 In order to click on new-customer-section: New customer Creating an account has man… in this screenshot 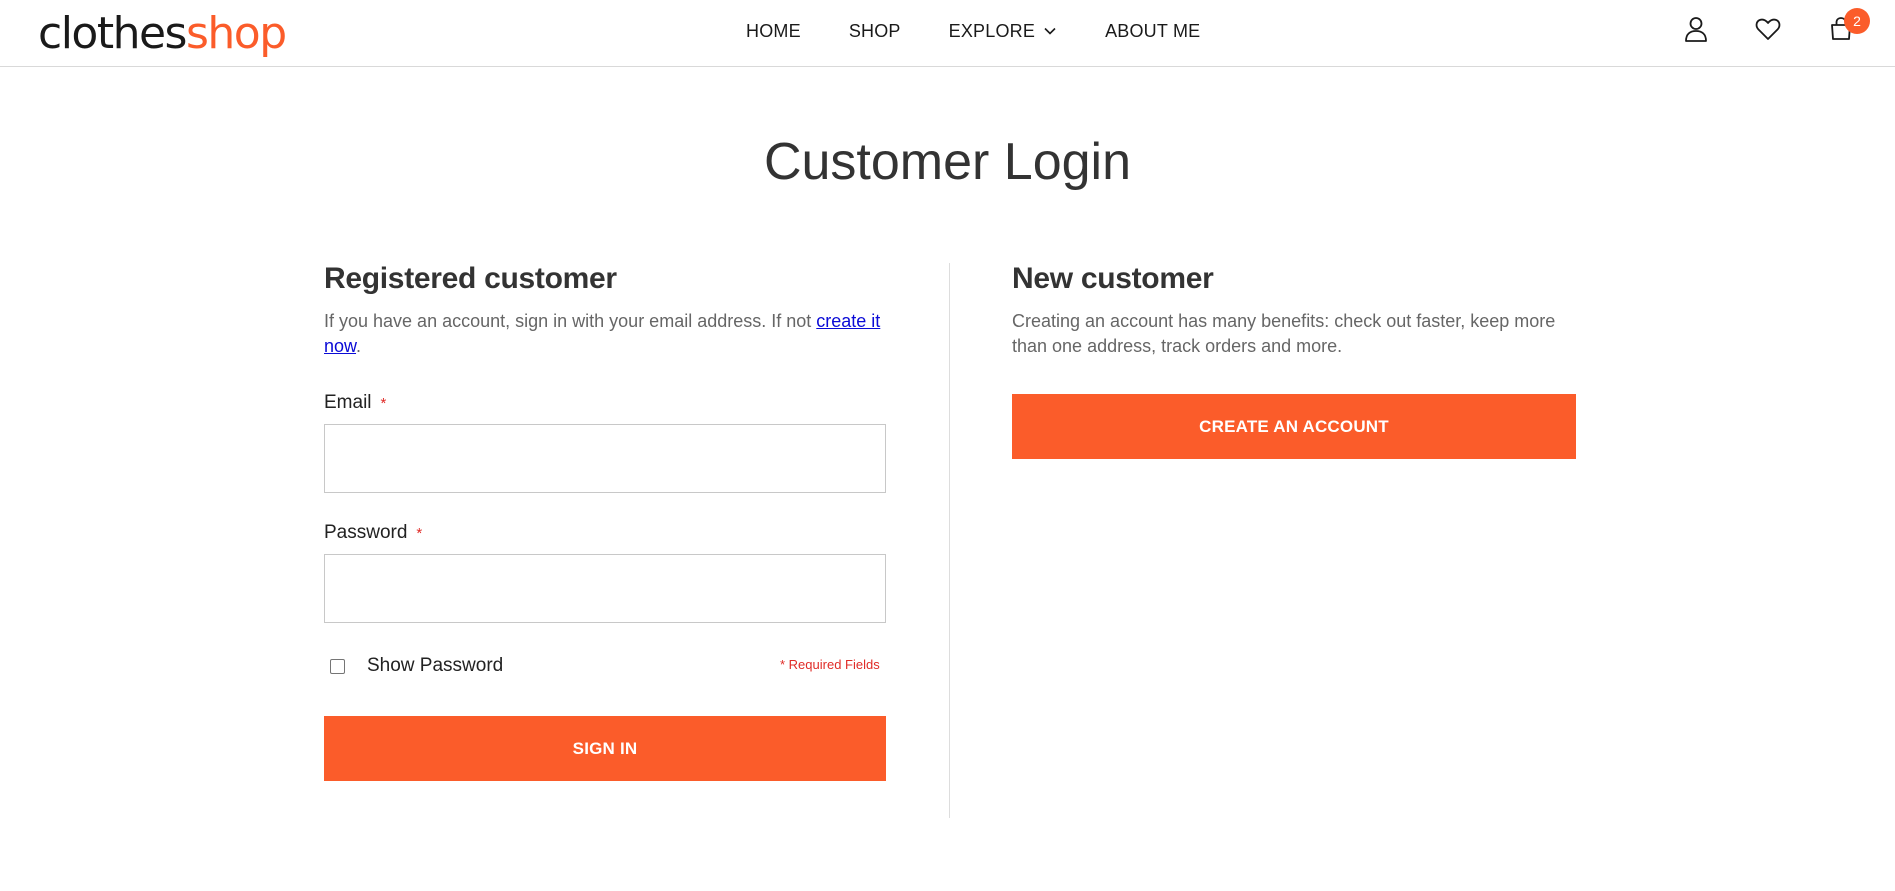, I will do `click(1294, 310)`.